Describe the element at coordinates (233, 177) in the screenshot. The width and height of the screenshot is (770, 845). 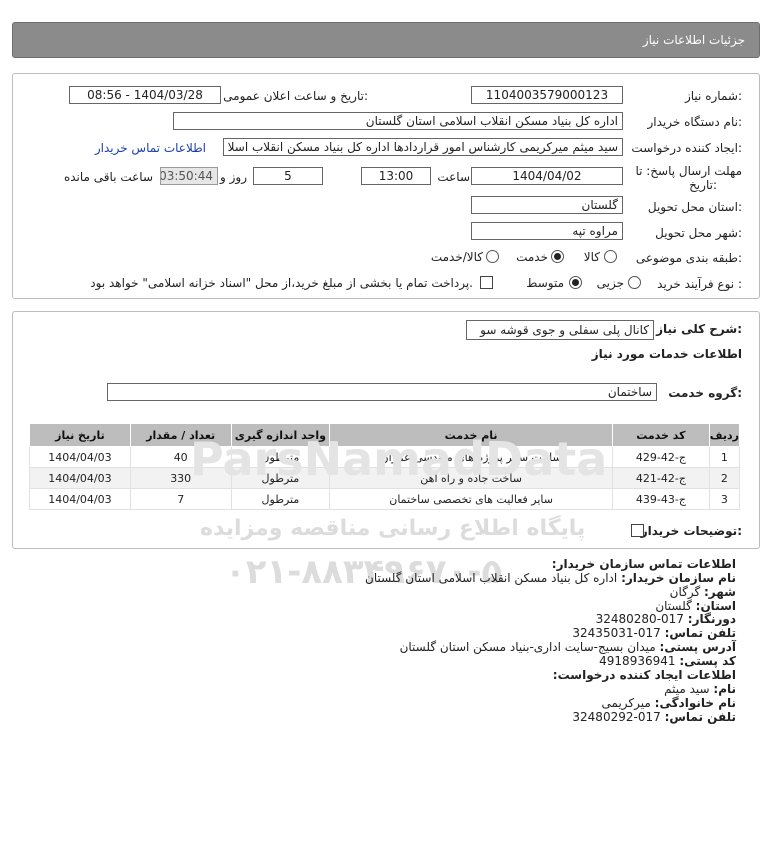
I see `days-label: روز و` at that location.